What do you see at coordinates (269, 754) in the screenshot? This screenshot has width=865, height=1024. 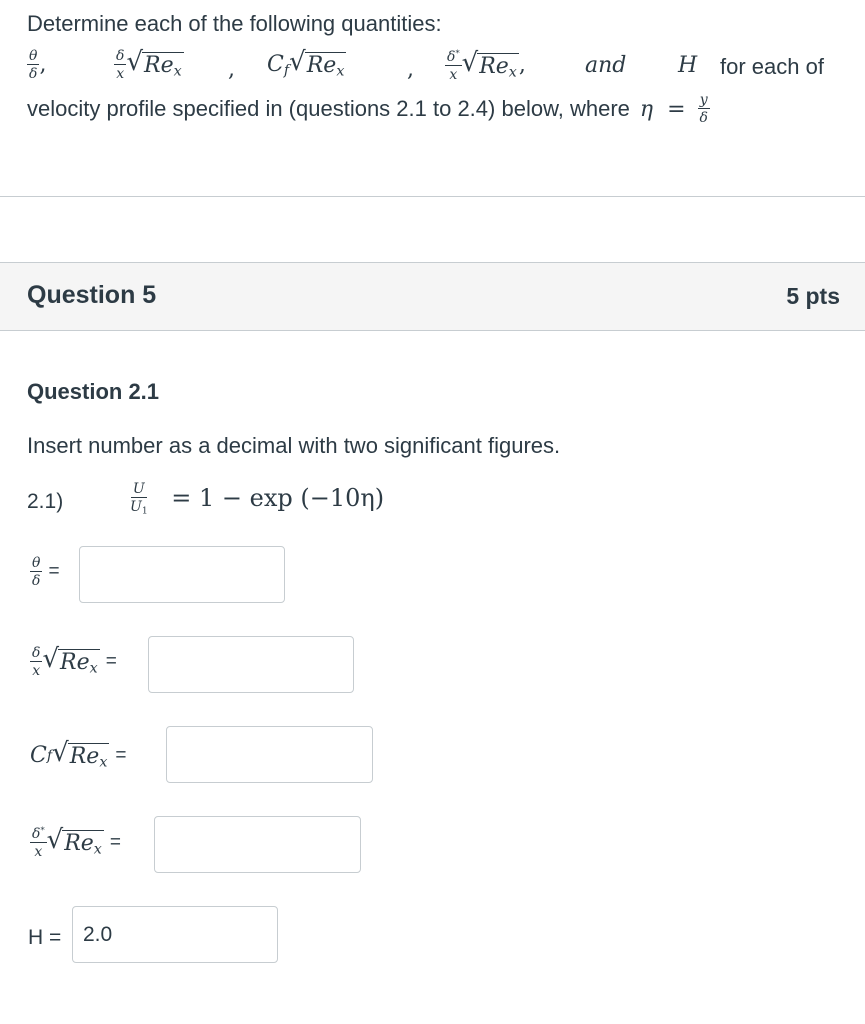 I see `cf-sqrt-re-input` at bounding box center [269, 754].